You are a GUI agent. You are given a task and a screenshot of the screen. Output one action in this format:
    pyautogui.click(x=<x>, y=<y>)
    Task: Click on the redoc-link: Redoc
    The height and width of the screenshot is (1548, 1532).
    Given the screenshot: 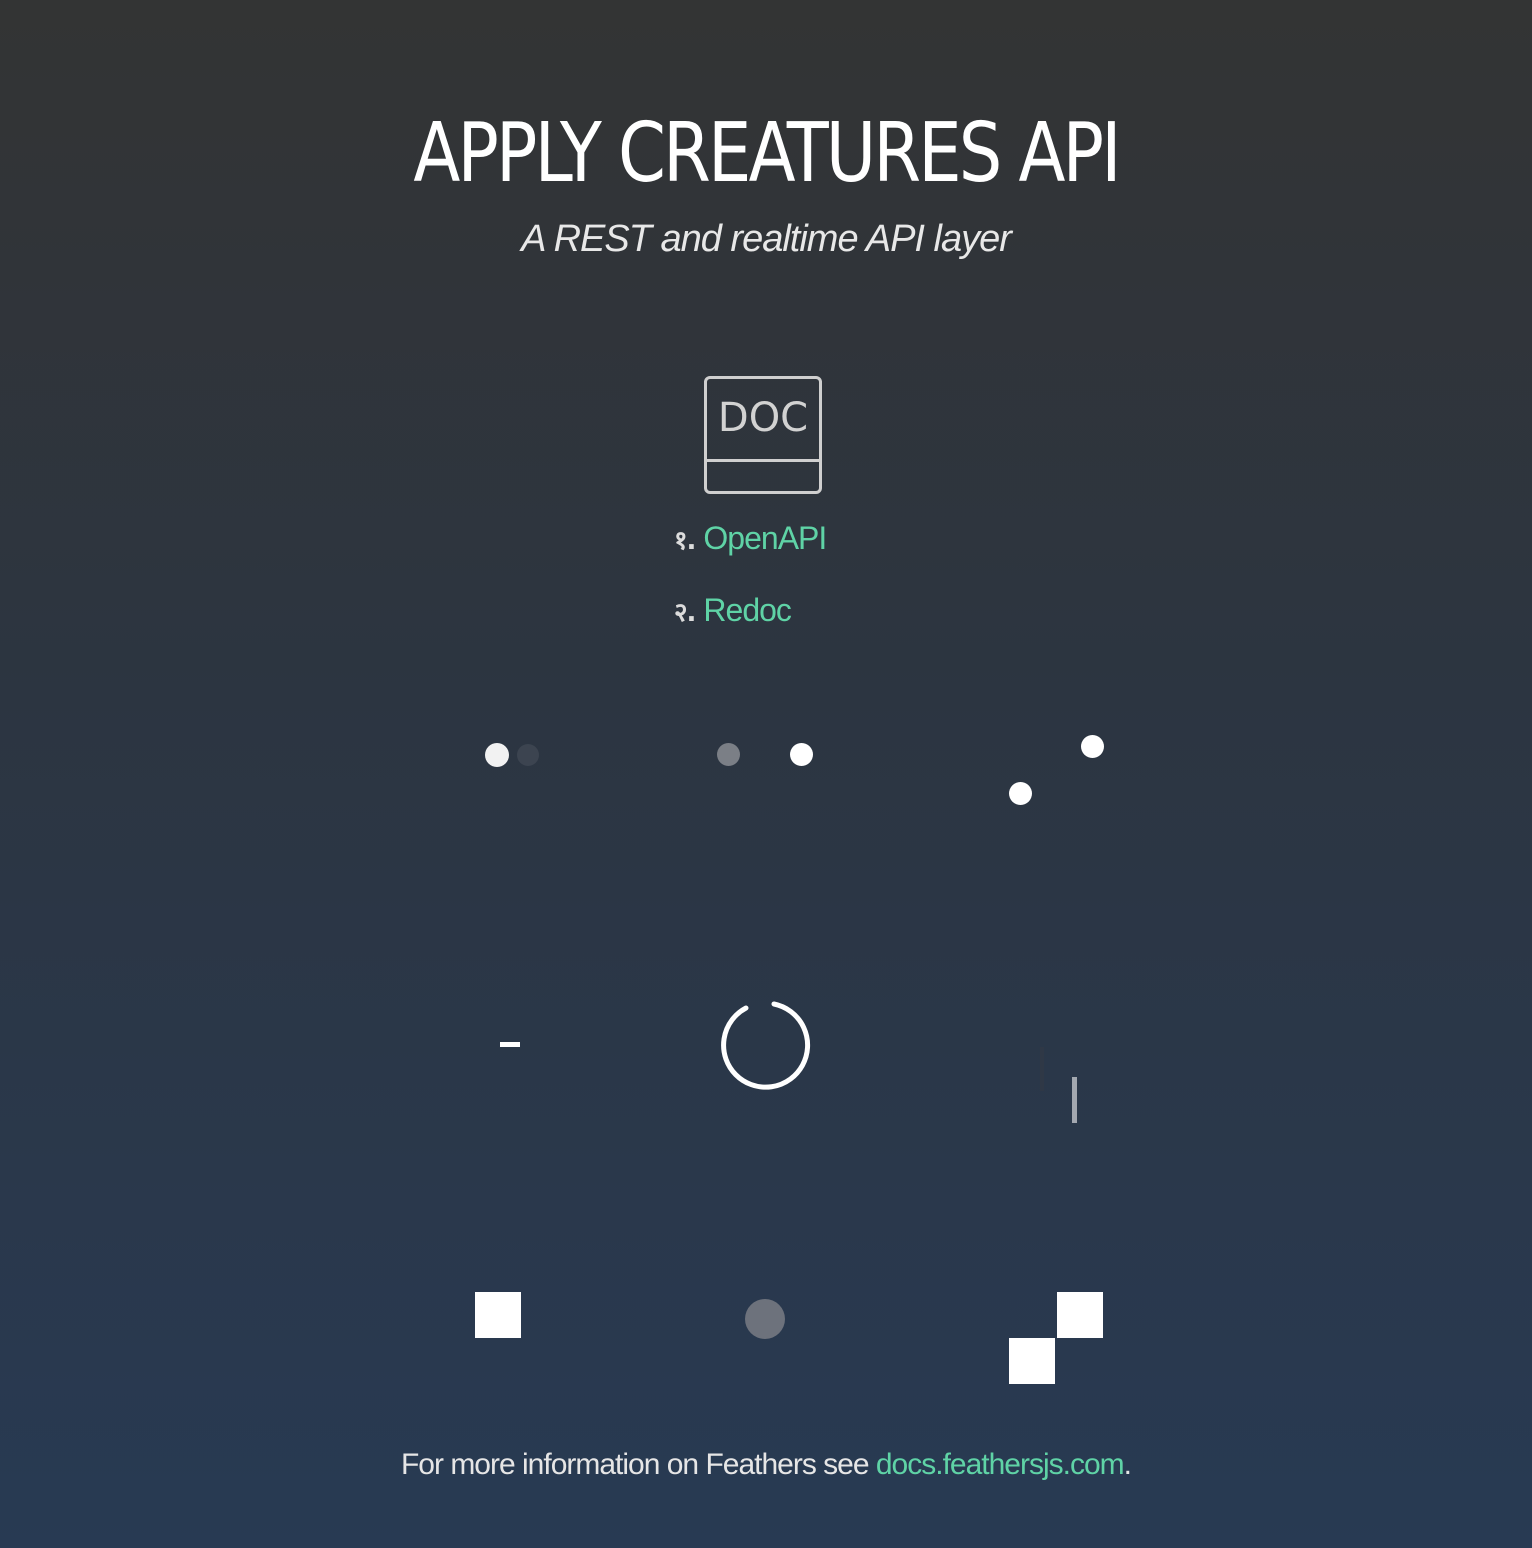 What is the action you would take?
    pyautogui.click(x=747, y=610)
    